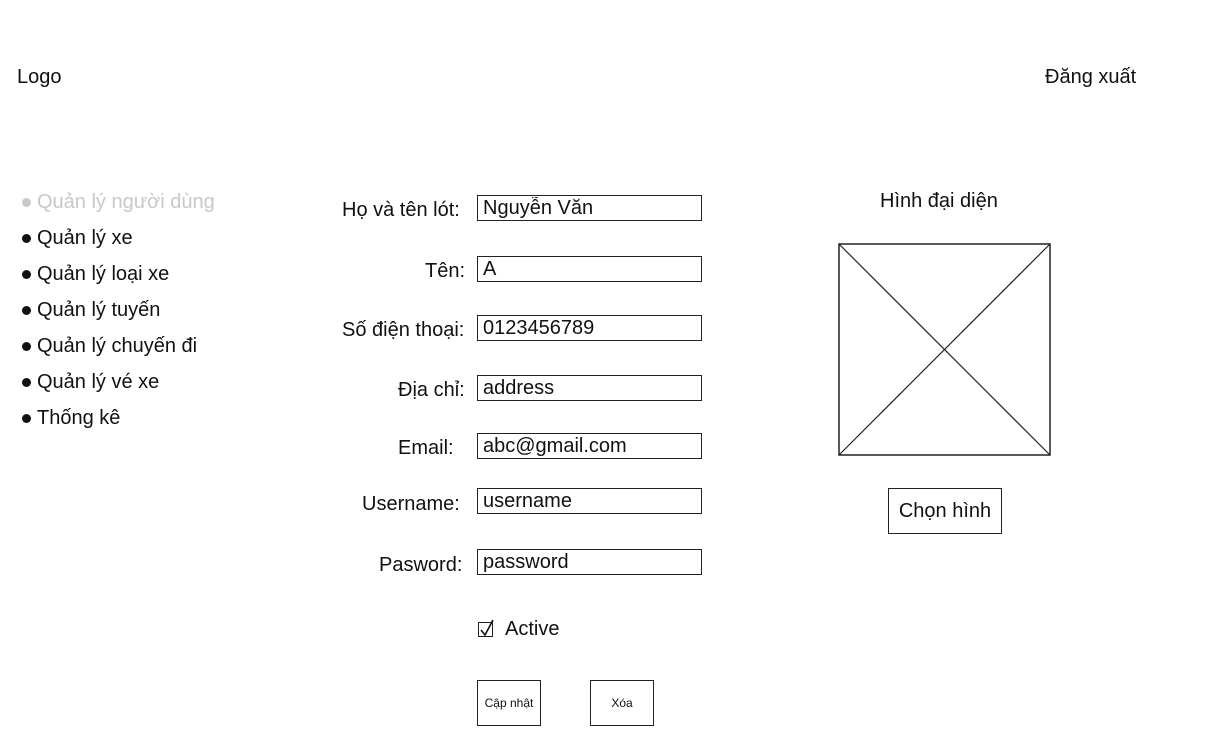 The height and width of the screenshot is (746, 1207). I want to click on sidebar-item-label: Quản lý loại xe, so click(103, 274).